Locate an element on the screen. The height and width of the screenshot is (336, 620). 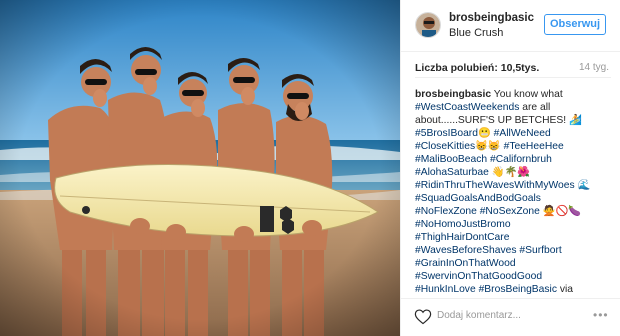
hashtag-link: #Surfbort is located at coordinates (540, 250).